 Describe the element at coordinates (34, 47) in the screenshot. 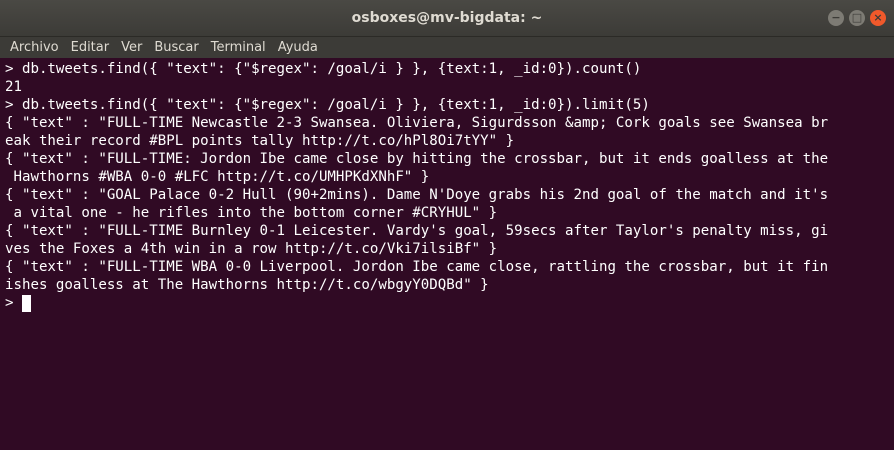

I see `menu-archivo: Archivo` at that location.